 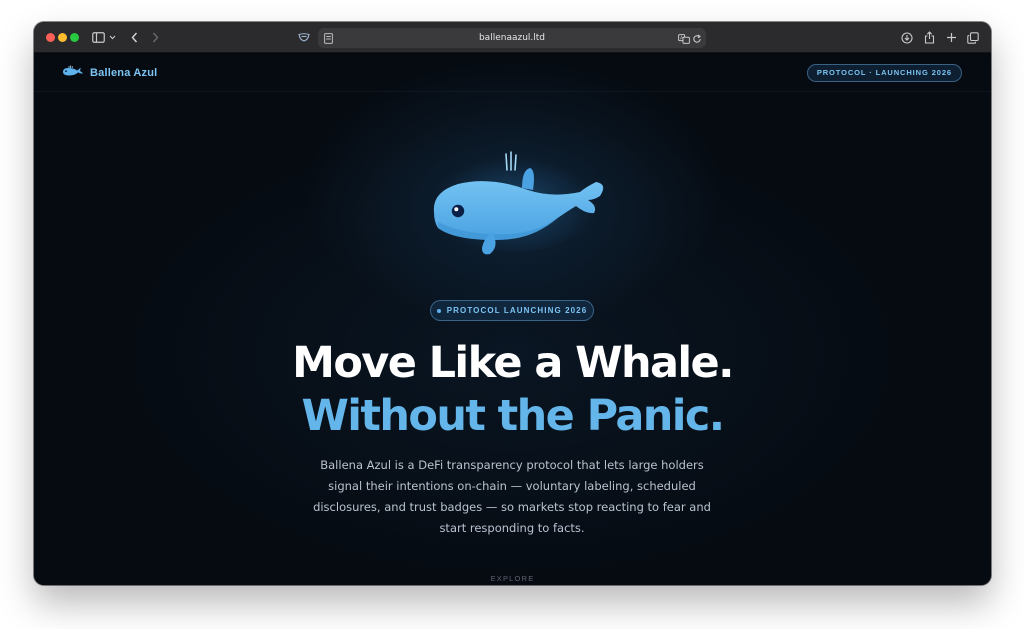 I want to click on hero-title-line-1: Move Like a Whale., so click(x=513, y=363).